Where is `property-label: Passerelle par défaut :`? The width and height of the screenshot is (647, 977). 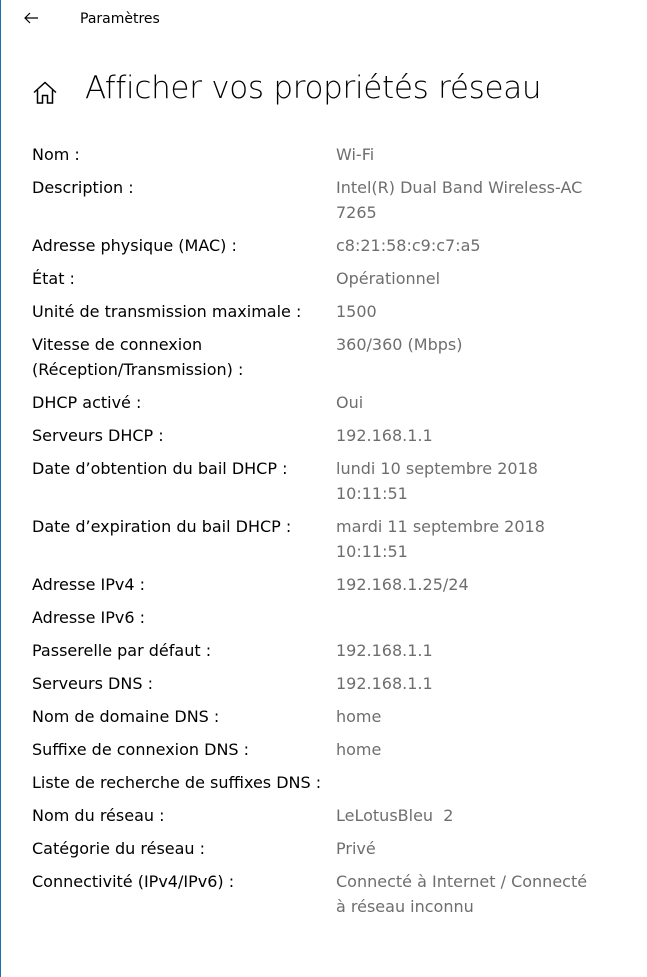
property-label: Passerelle par défaut : is located at coordinates (122, 650).